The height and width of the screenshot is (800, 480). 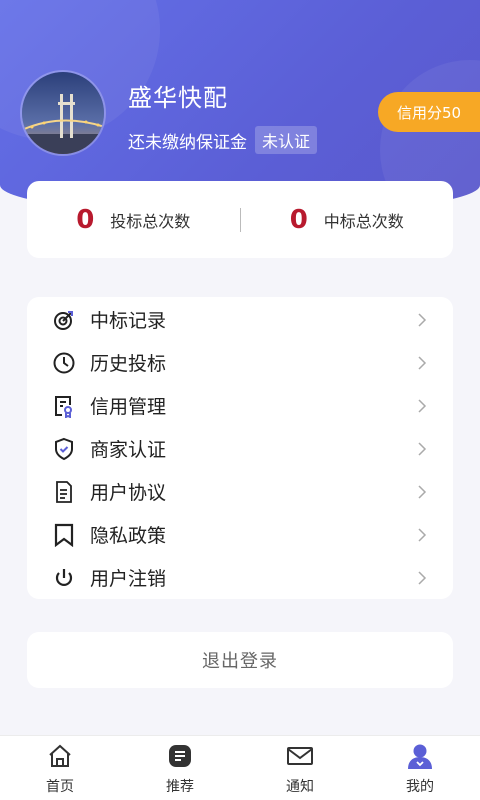 I want to click on tab-label: 通知, so click(x=300, y=787).